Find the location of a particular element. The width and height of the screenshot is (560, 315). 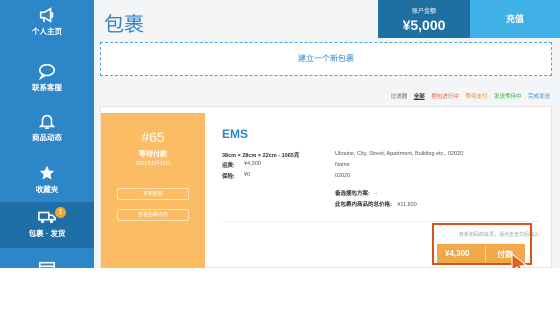

status-filters: 过滤器 全部 捆包进行中 等待支付 发送等待中 完成发送 is located at coordinates (468, 96).